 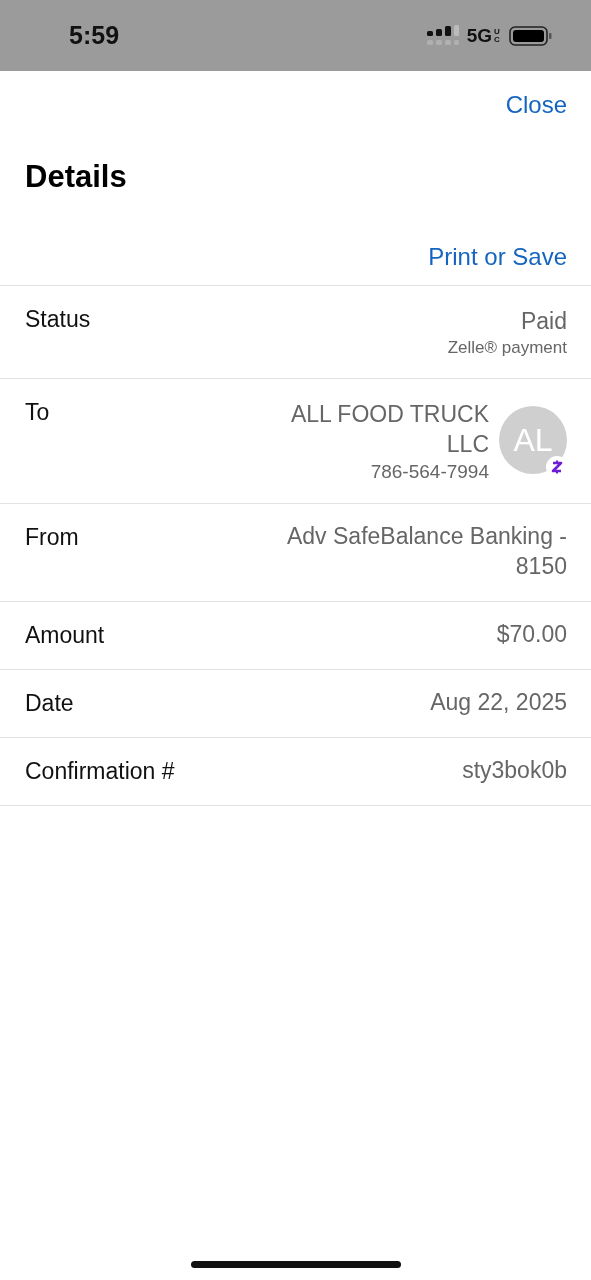 I want to click on row-value: $70.00, so click(x=531, y=634).